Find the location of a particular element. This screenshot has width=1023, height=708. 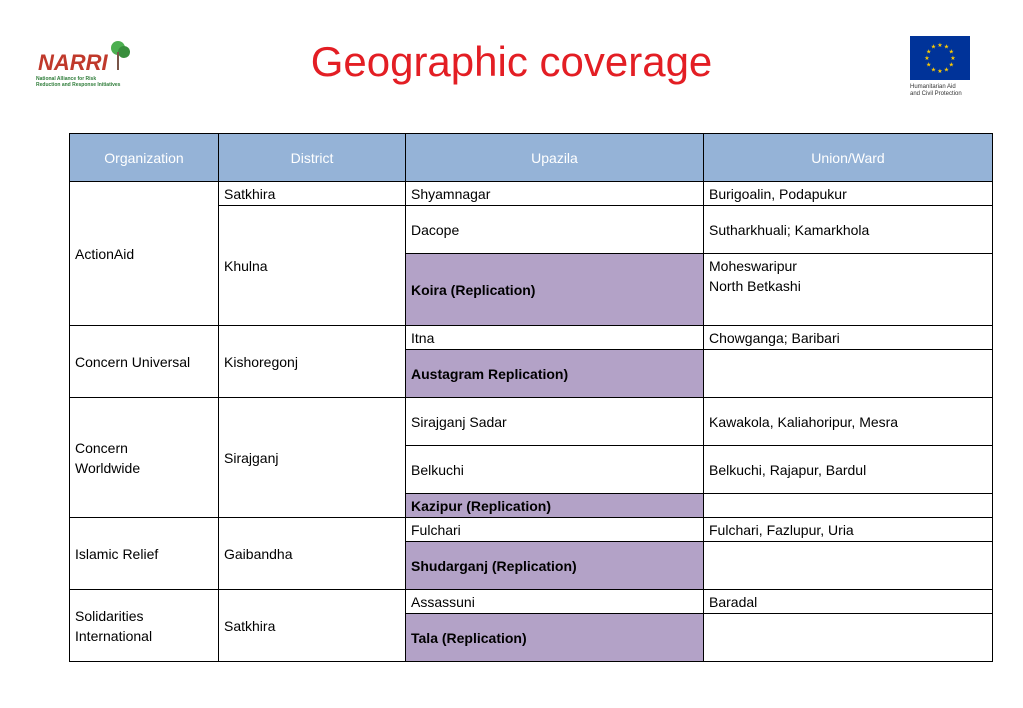

union-line: Moheswaripur is located at coordinates (753, 266).